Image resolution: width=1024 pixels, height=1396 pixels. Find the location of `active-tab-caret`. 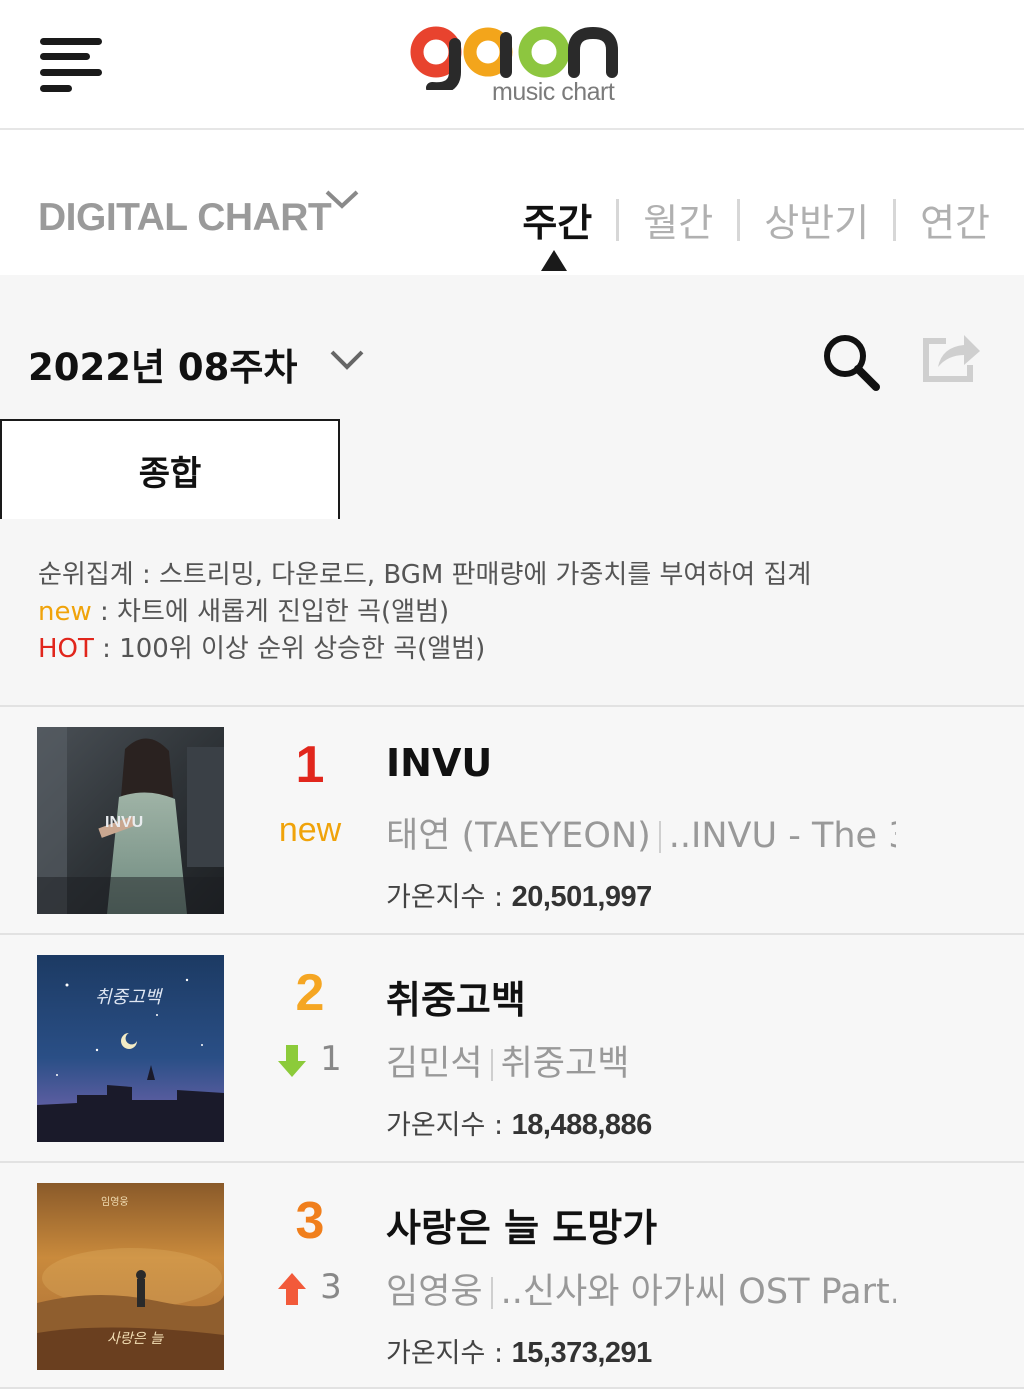

active-tab-caret is located at coordinates (554, 260).